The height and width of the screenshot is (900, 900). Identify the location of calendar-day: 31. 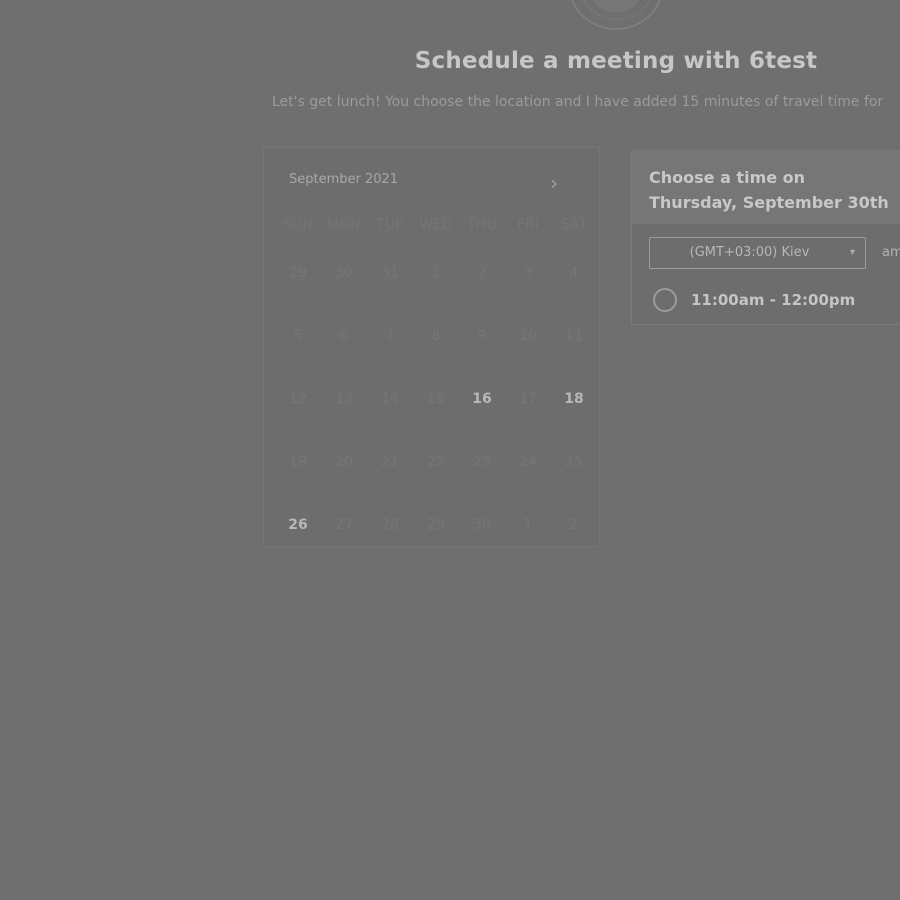
(390, 273).